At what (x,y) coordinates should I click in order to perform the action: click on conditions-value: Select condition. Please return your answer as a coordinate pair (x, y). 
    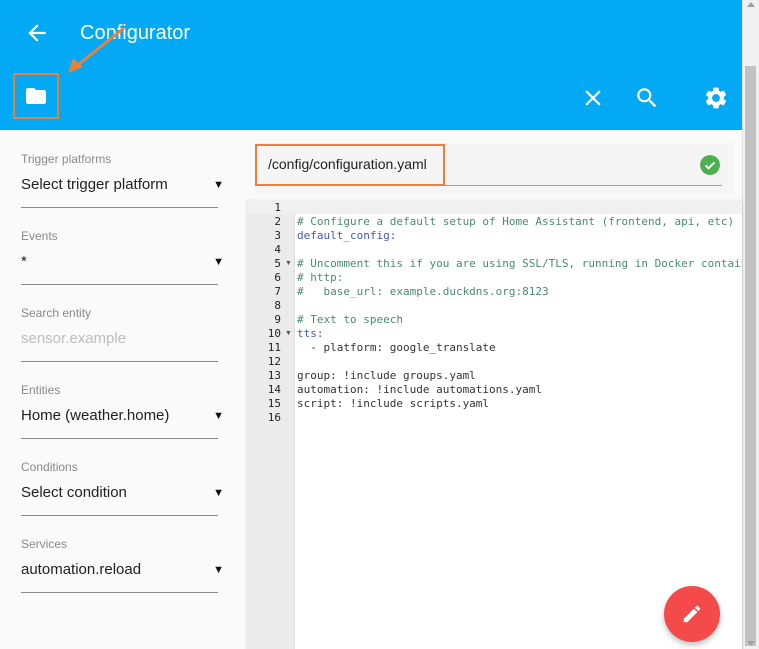
    Looking at the image, I should click on (74, 492).